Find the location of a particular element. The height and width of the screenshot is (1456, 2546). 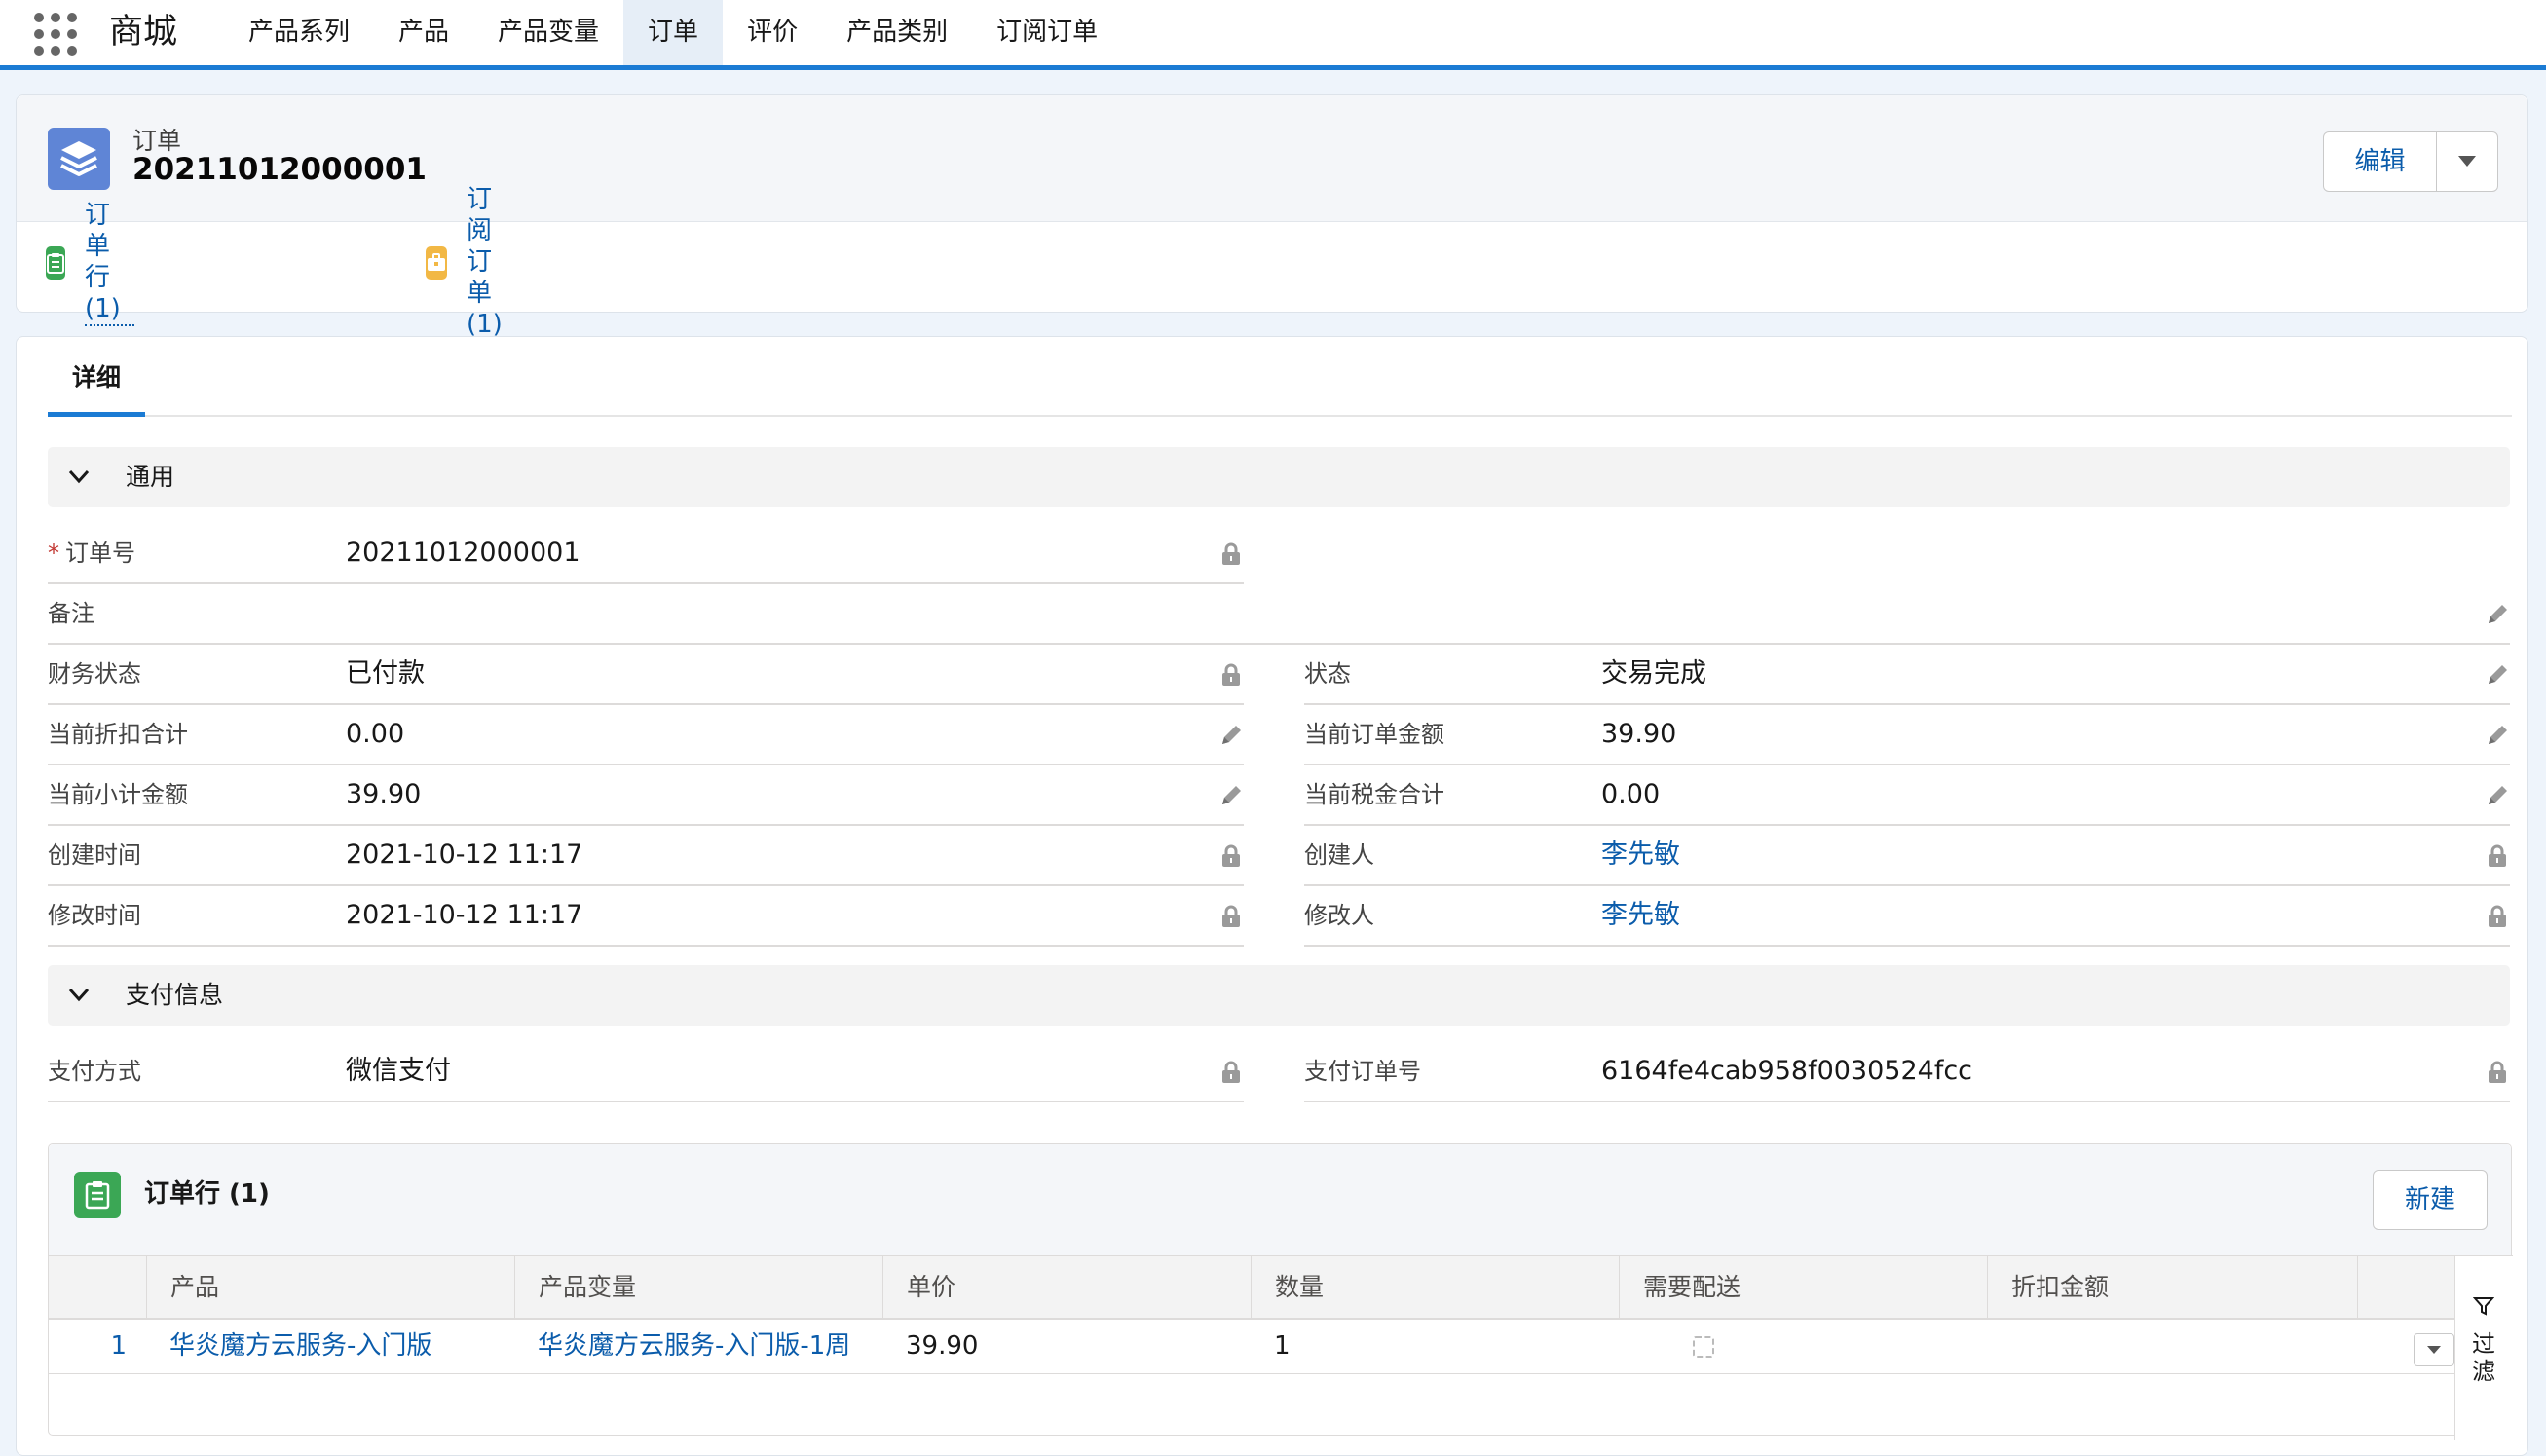

filter-icon is located at coordinates (2483, 1306).